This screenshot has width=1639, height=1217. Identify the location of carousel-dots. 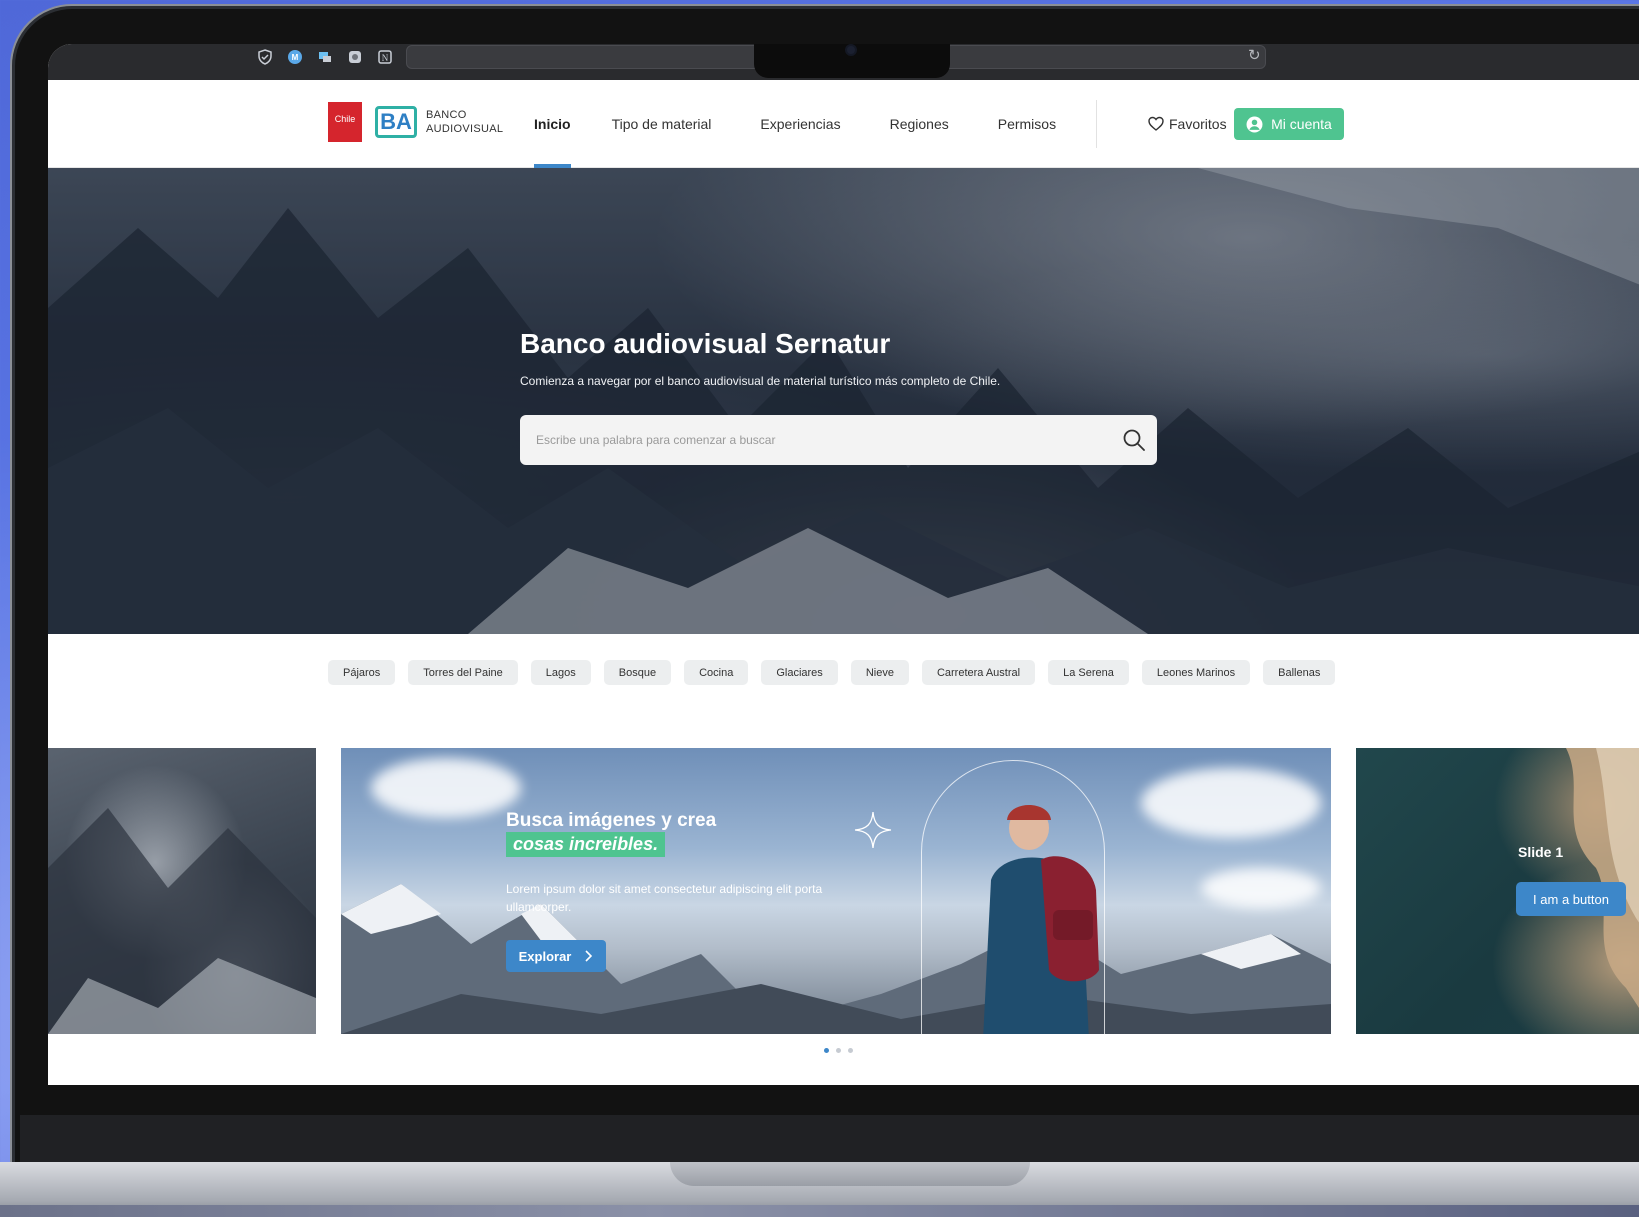
(838, 1050).